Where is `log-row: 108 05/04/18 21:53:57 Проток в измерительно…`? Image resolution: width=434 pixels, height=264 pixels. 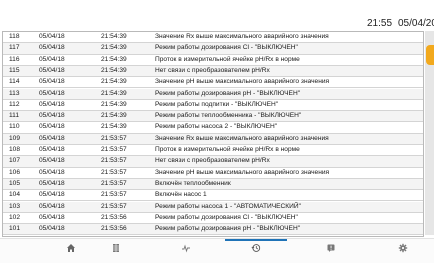
log-row: 108 05/04/18 21:53:57 Проток в измерительно… is located at coordinates (213, 151).